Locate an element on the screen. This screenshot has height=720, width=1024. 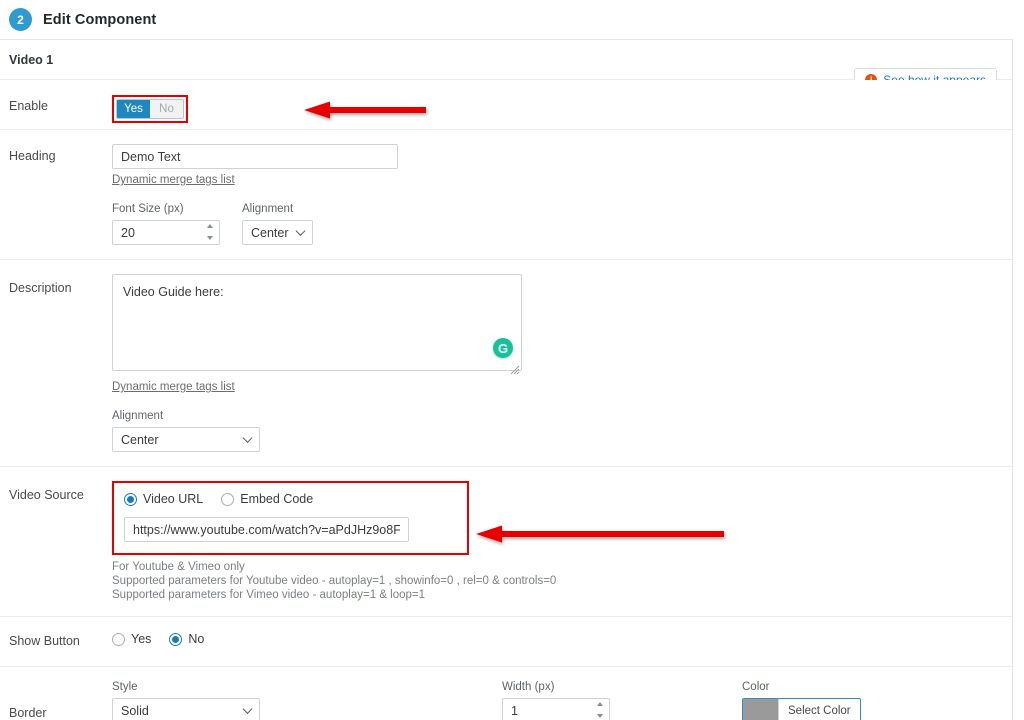
select-color-label: Select Color is located at coordinates (819, 710).